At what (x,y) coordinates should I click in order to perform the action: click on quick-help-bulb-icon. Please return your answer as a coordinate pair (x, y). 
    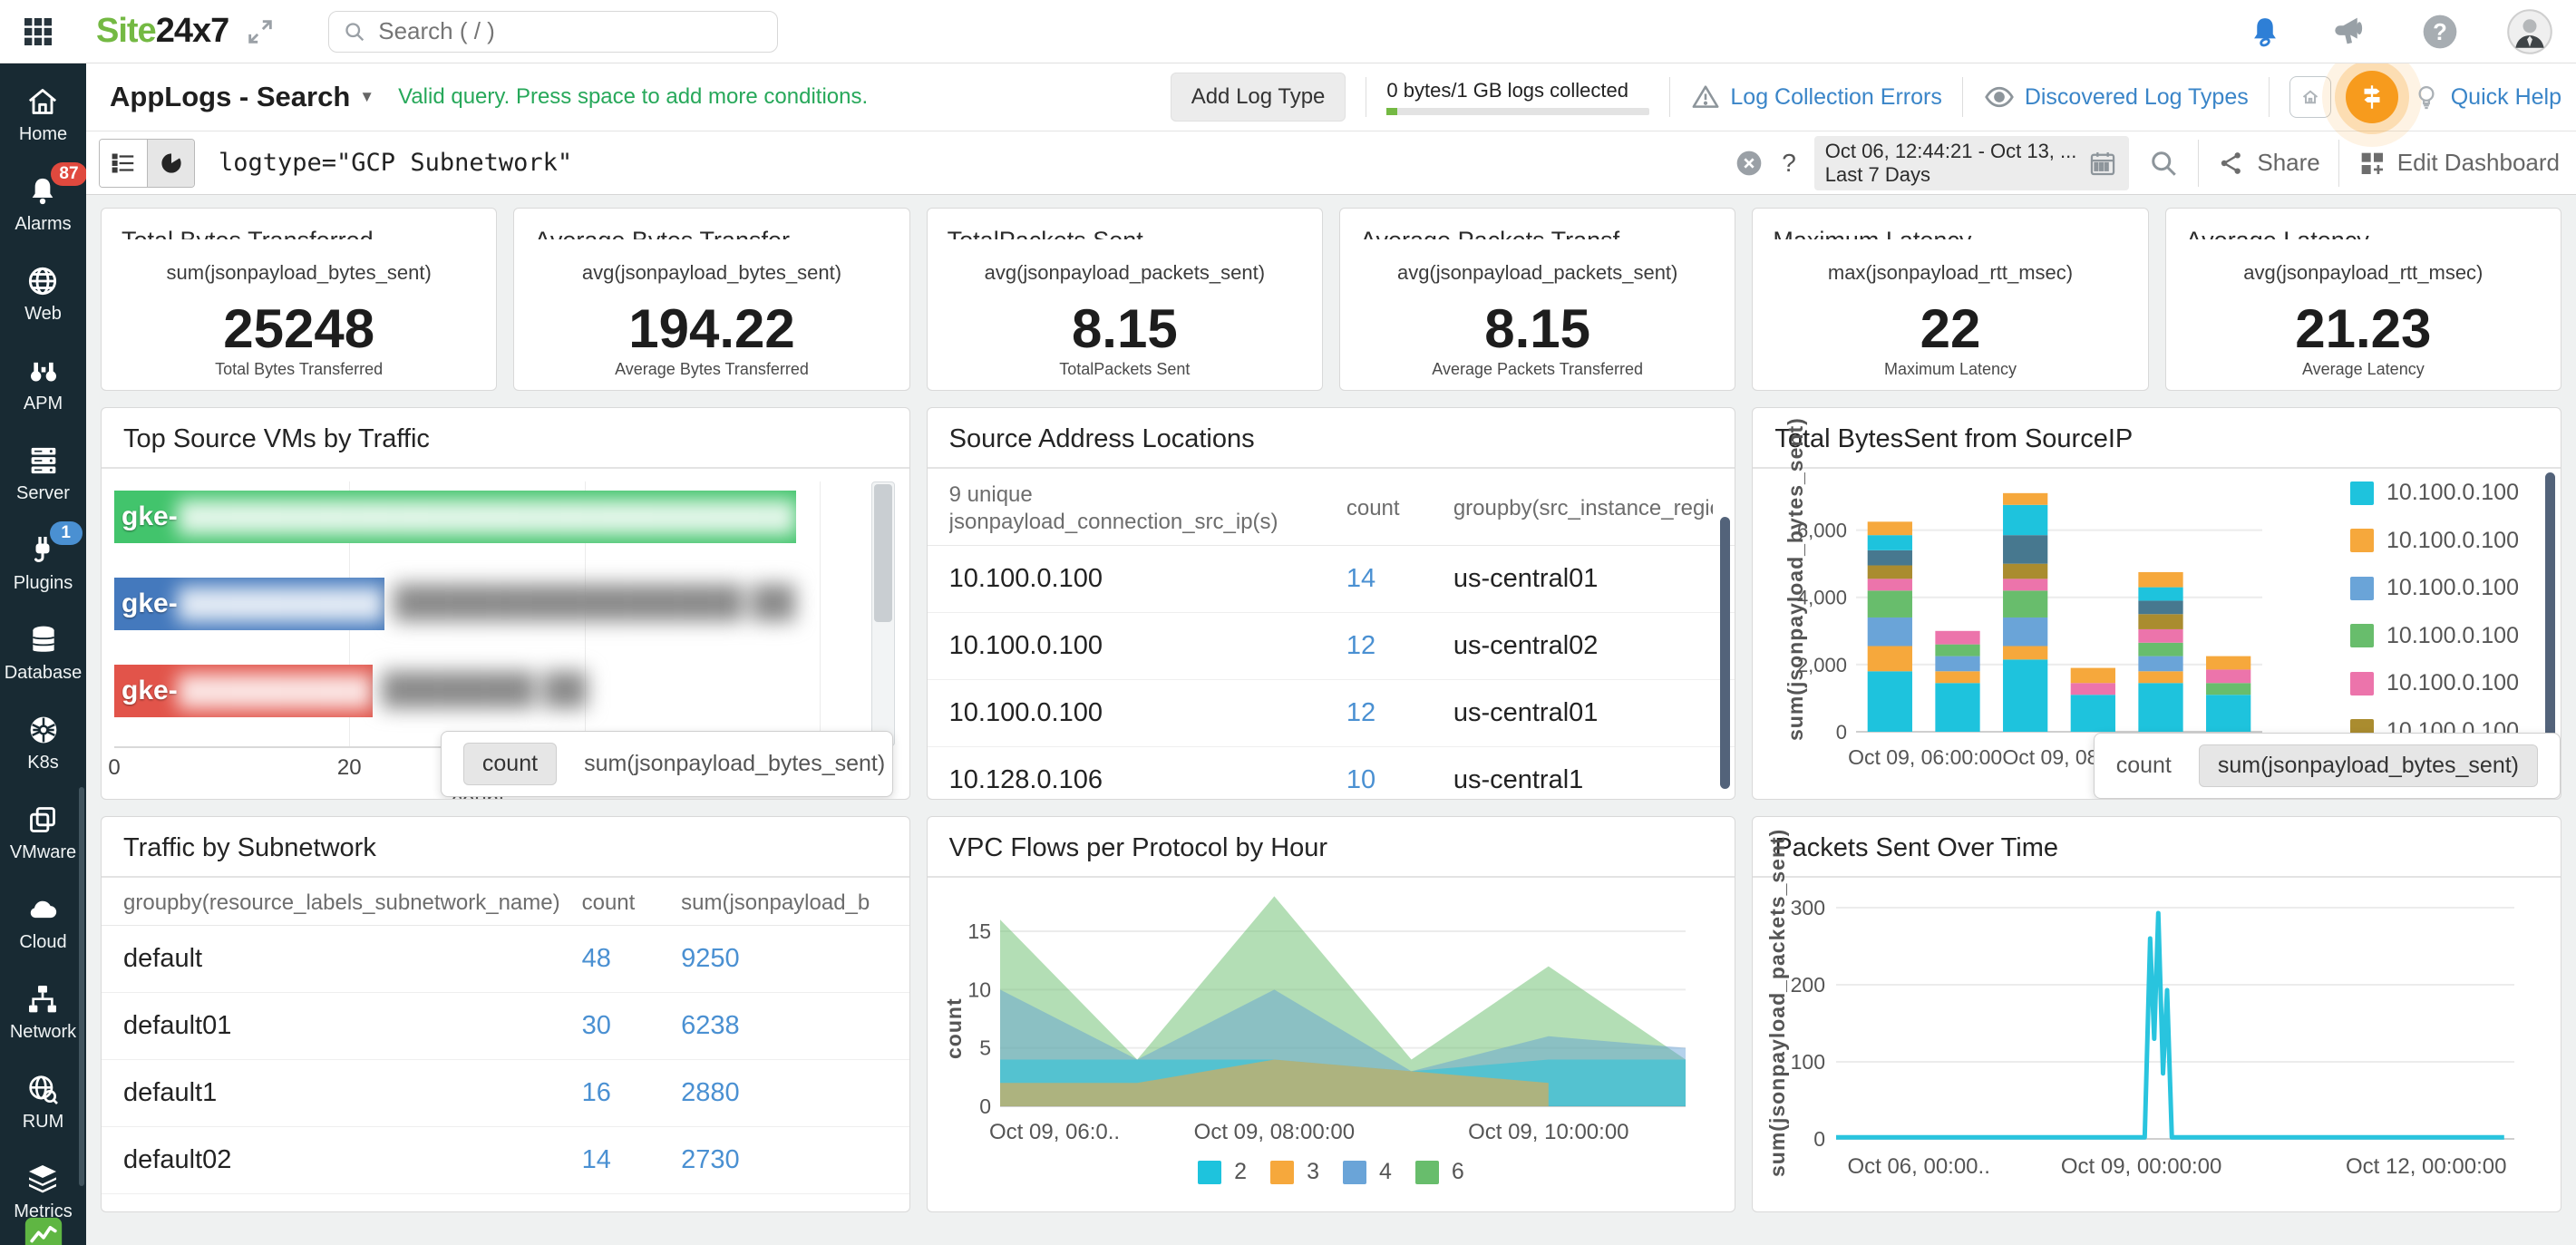
    Looking at the image, I should click on (2426, 97).